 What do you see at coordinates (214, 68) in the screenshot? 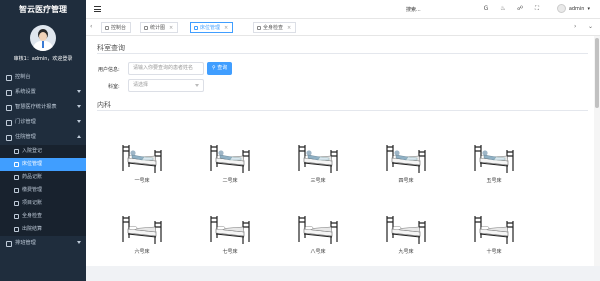
I see `search-icon: ⚲` at bounding box center [214, 68].